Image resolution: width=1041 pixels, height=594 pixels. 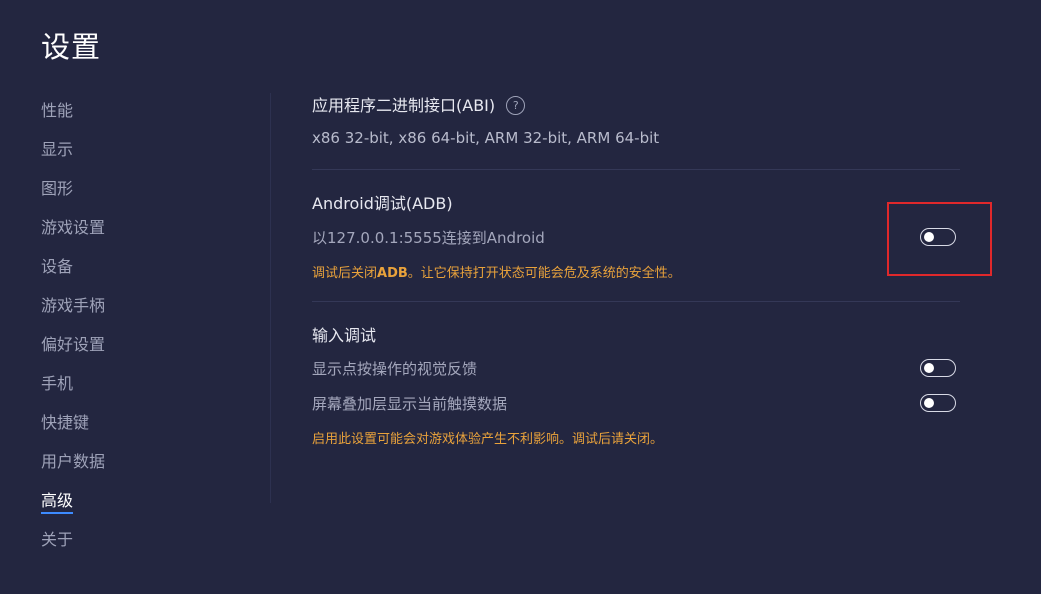 I want to click on adb-warning-suffix: 。让它保持打开状态可能会危及系统的安全性。, so click(x=544, y=273).